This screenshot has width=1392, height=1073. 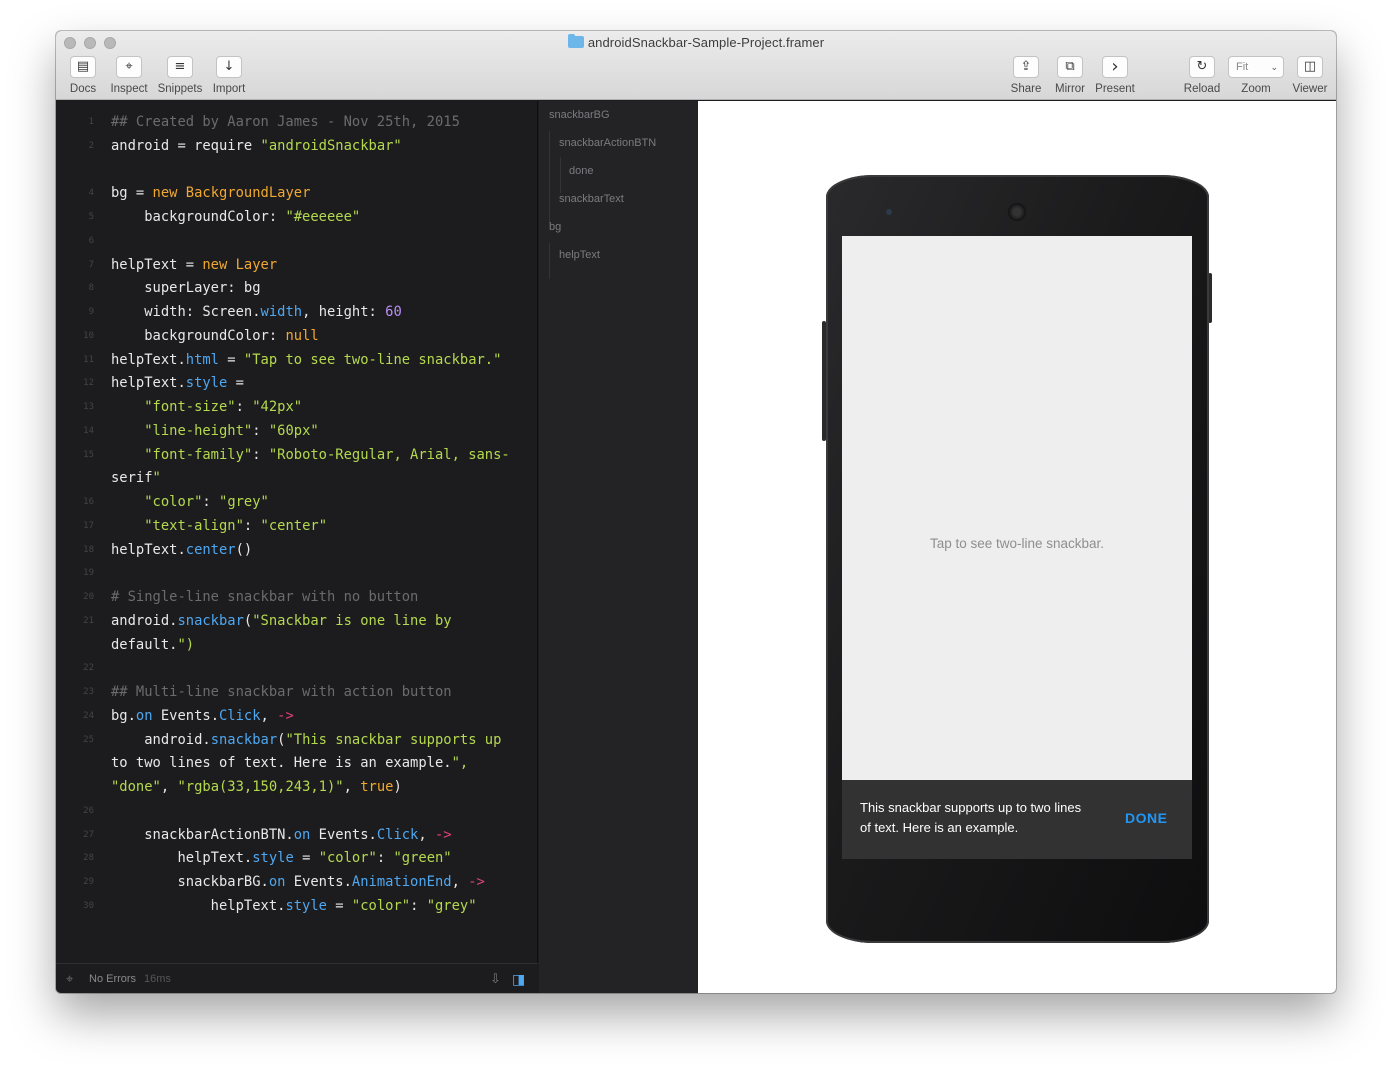 I want to click on code-line: default."), so click(x=296, y=645).